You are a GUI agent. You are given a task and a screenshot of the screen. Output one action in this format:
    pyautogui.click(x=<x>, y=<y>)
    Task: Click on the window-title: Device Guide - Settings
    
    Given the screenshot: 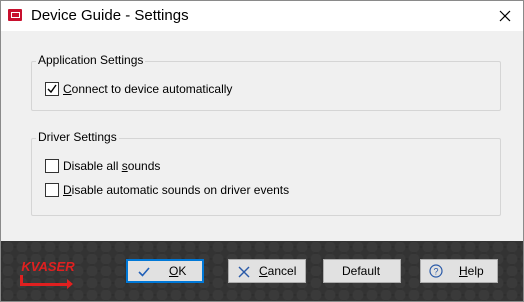 What is the action you would take?
    pyautogui.click(x=110, y=15)
    